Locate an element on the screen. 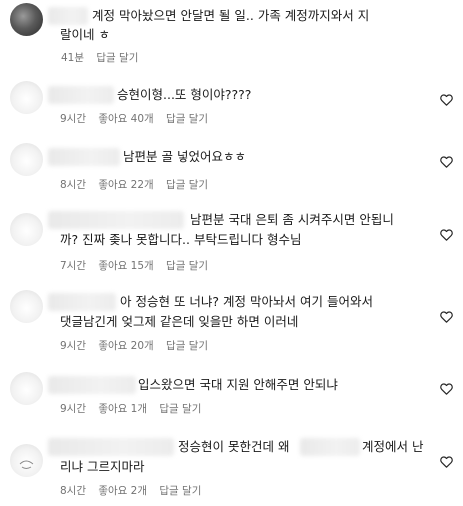 The image size is (463, 506). comment-text: 계정 막아놨으면 안달면 될 일.. 가족 계정까지와서 지 is located at coordinates (231, 15).